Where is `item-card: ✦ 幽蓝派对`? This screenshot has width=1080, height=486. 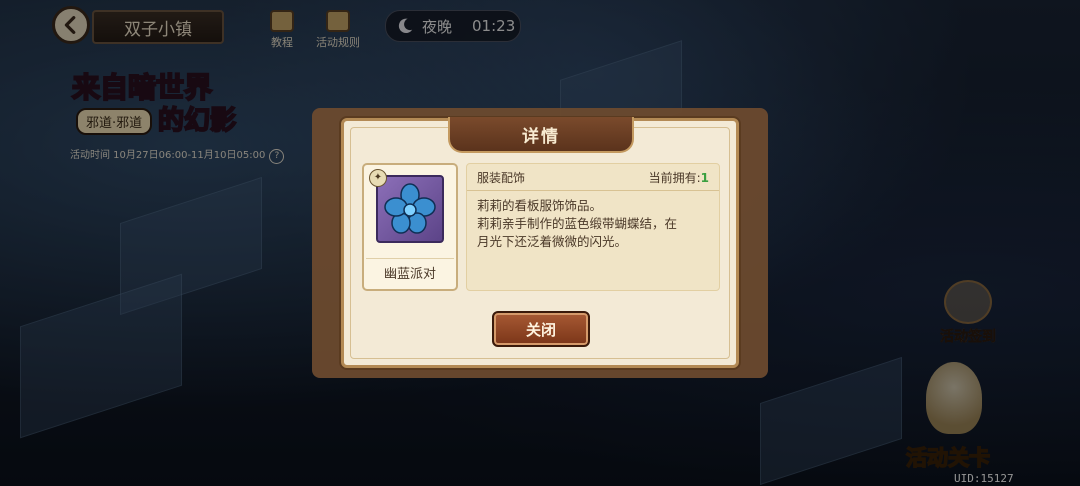
item-card: ✦ 幽蓝派对 is located at coordinates (410, 227).